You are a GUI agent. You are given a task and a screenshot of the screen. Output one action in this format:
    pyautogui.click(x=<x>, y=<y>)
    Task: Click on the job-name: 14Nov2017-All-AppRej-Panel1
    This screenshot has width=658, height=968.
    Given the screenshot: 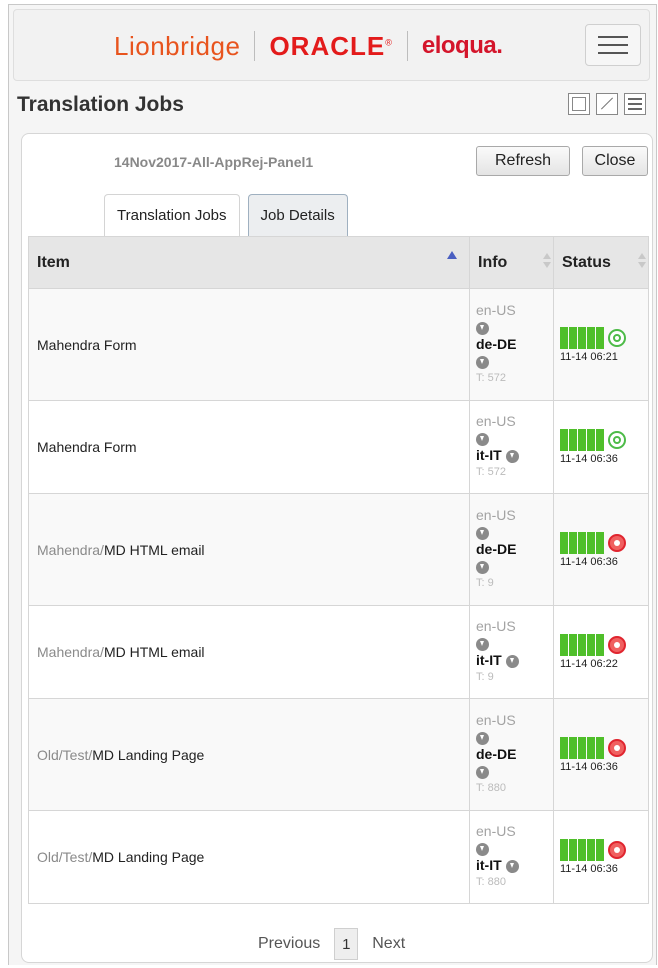 What is the action you would take?
    pyautogui.click(x=214, y=162)
    